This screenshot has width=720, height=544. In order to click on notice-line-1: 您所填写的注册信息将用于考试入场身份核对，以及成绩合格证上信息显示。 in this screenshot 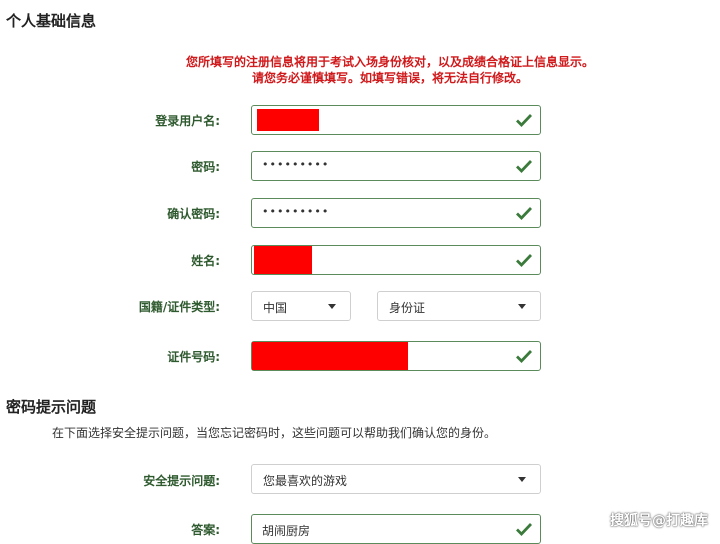, I will do `click(389, 62)`.